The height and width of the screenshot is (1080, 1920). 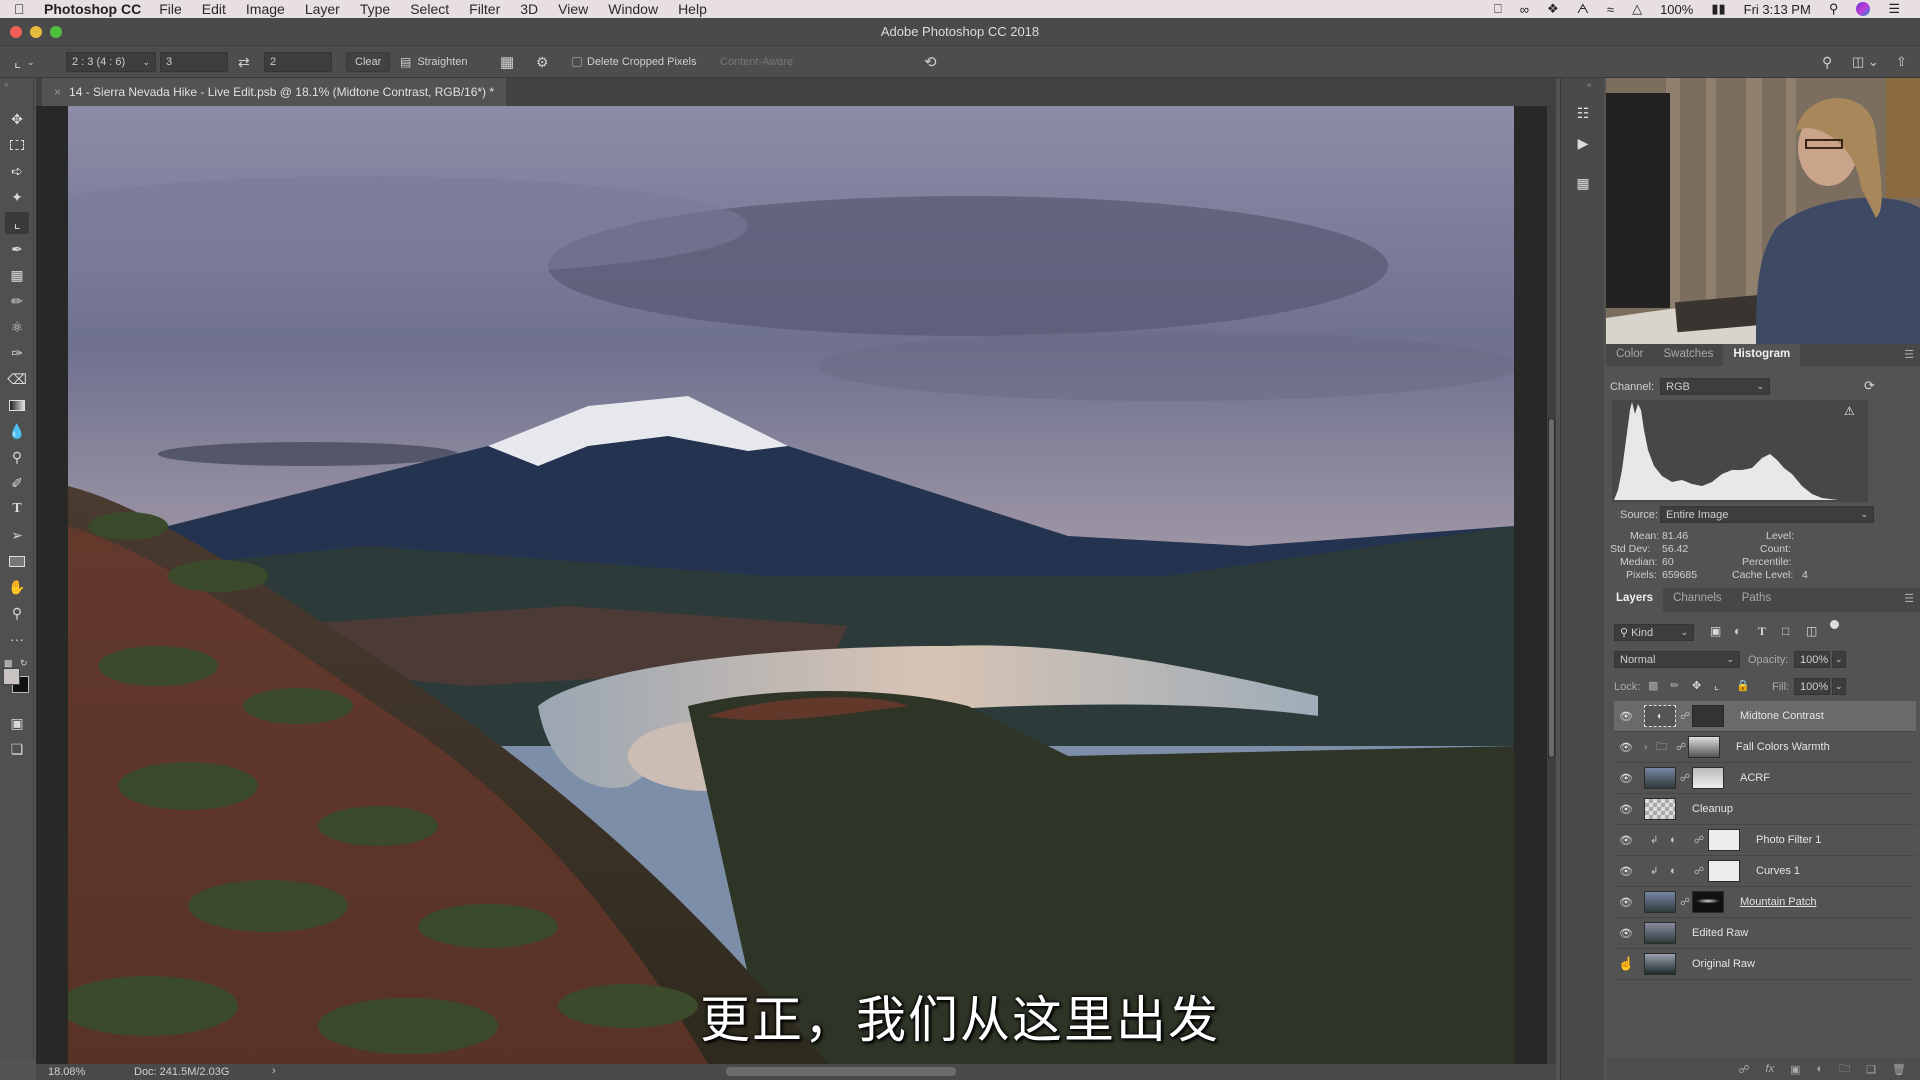 What do you see at coordinates (1629, 355) in the screenshot?
I see `tab-color: Color` at bounding box center [1629, 355].